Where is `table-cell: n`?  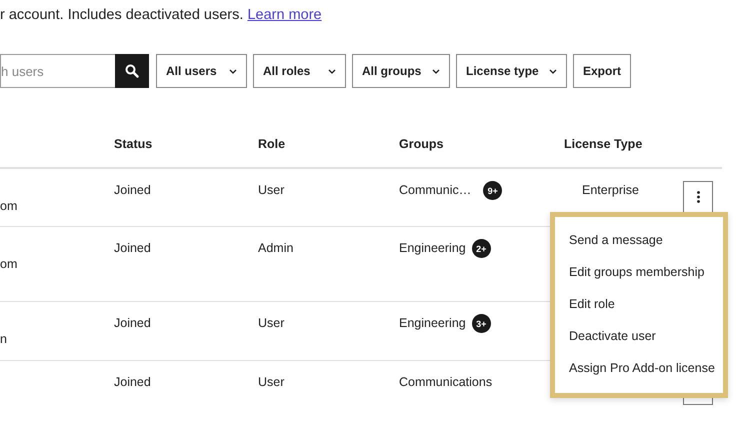
table-cell: n is located at coordinates (3, 339).